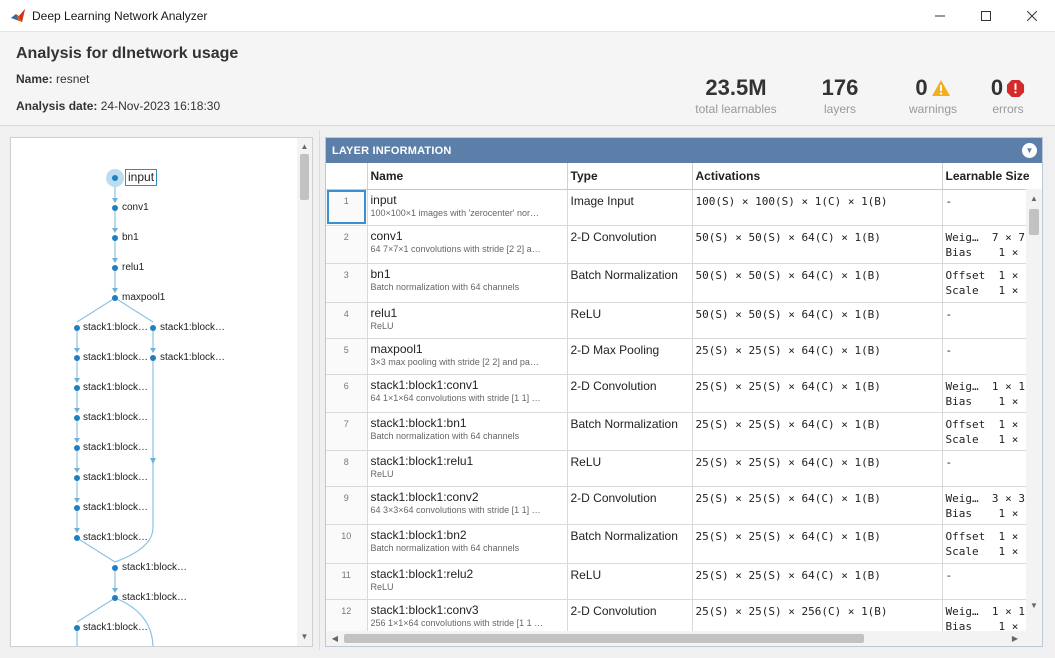 The image size is (1055, 658). I want to click on graph-vertical-scrollbar: ▲ ▼, so click(304, 392).